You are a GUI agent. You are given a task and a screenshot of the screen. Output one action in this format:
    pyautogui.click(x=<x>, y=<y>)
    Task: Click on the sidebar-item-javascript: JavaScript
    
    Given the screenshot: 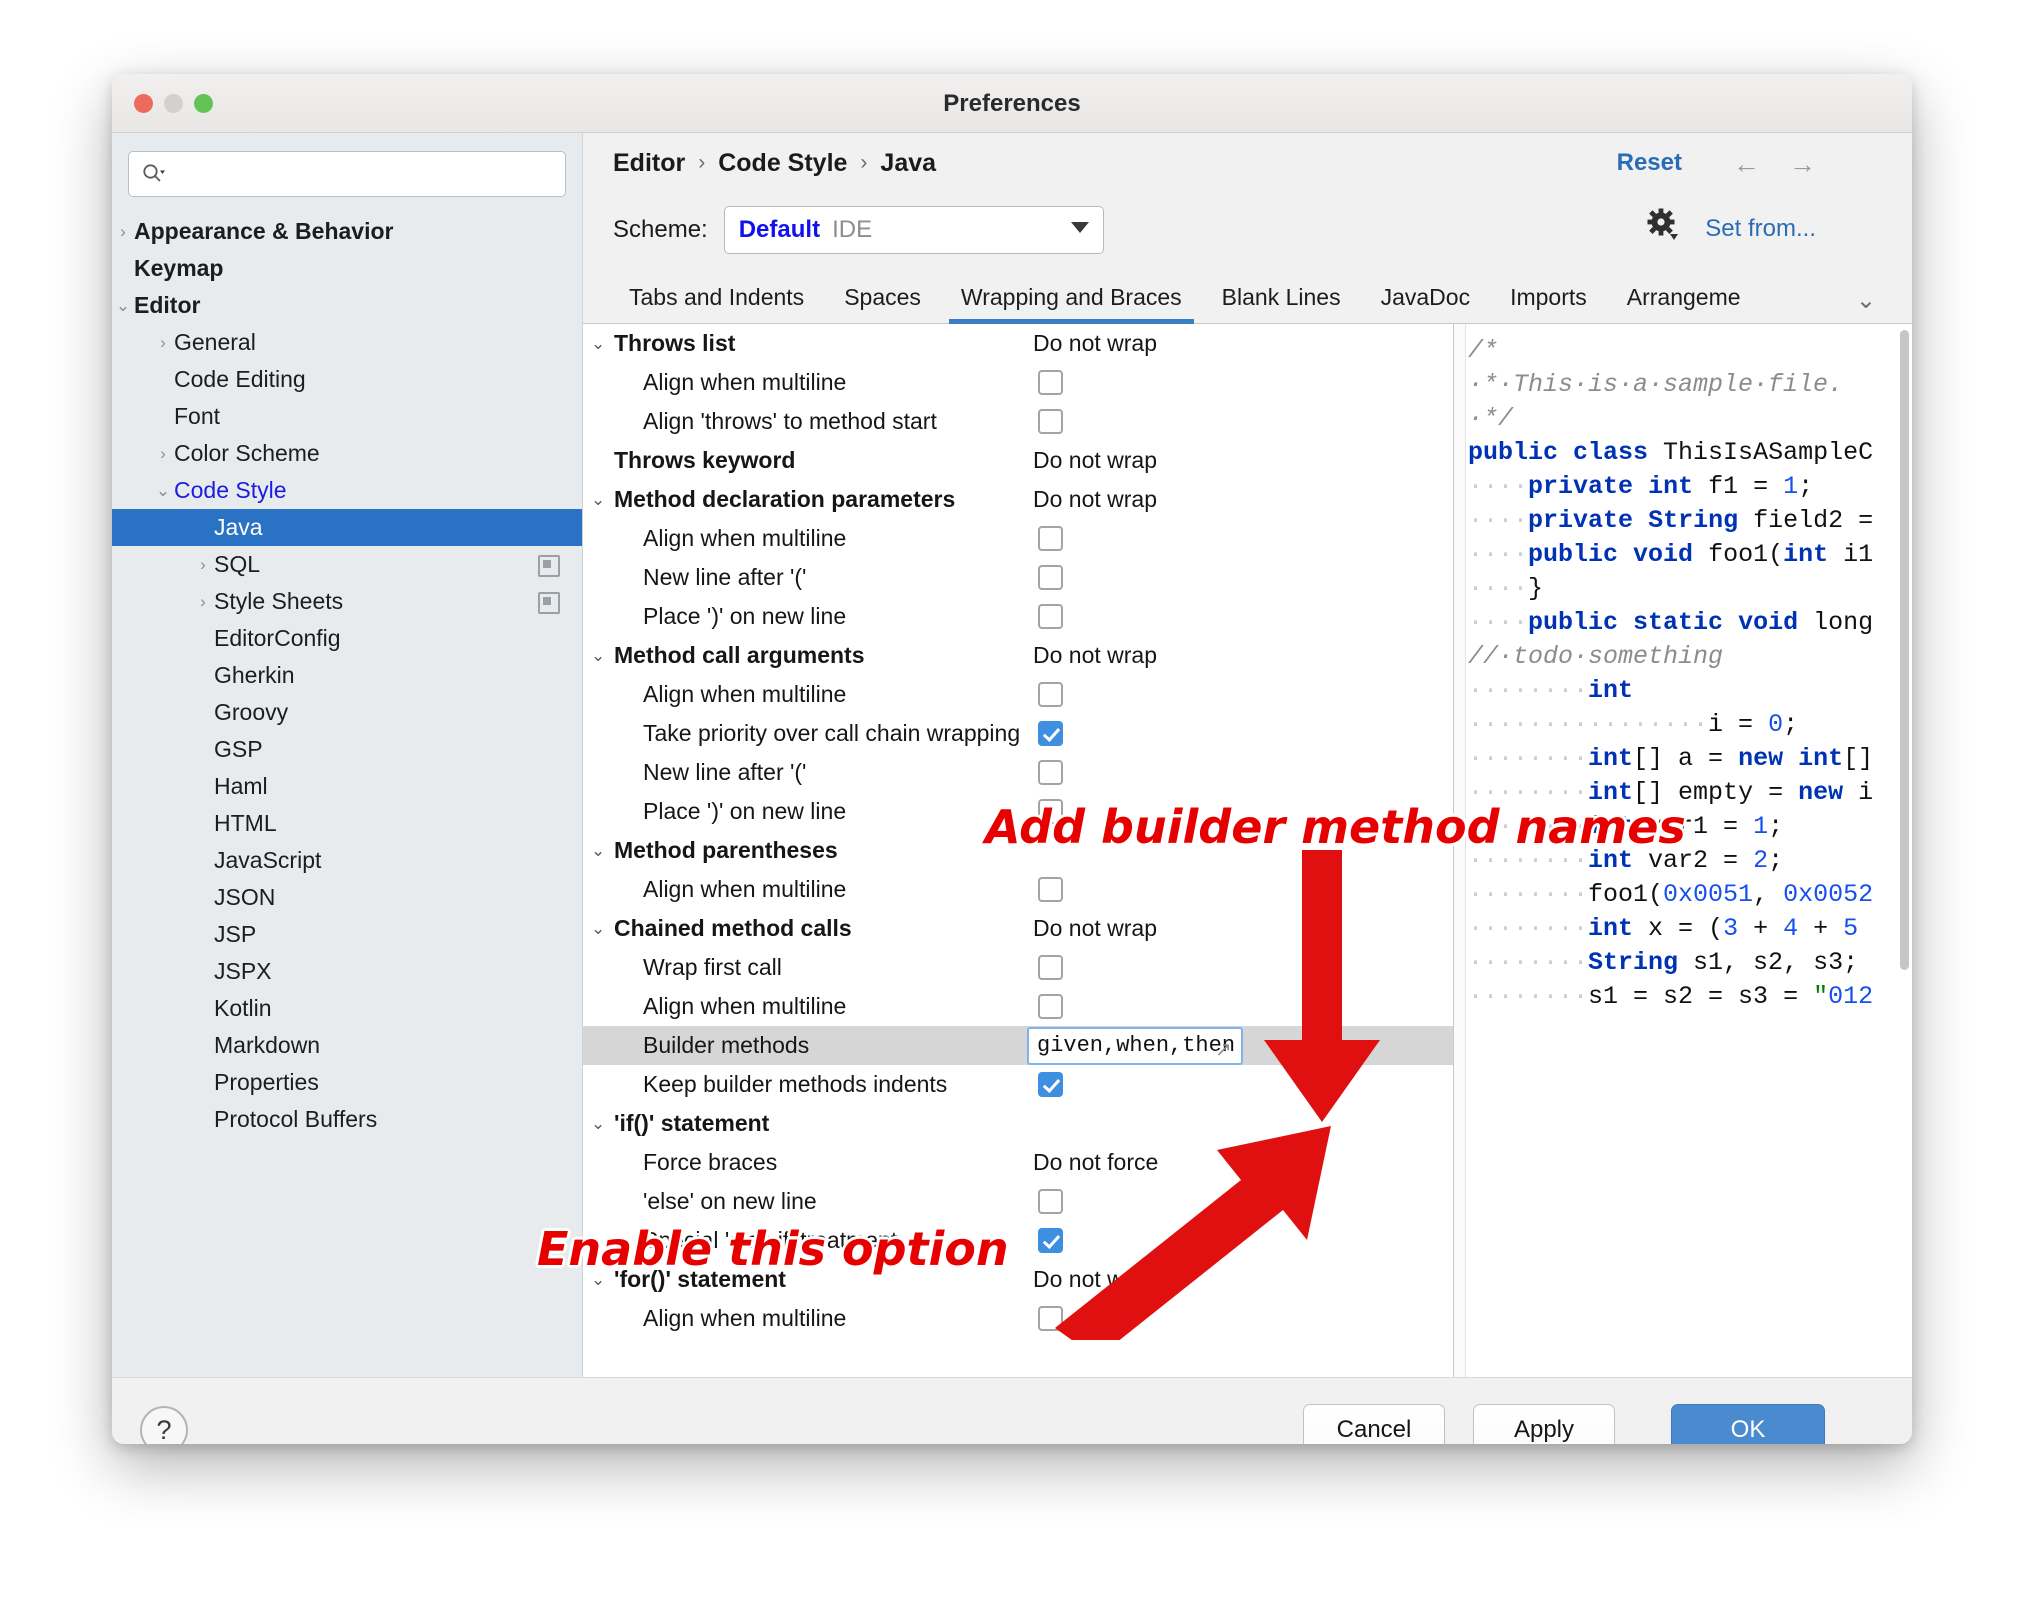 What is the action you would take?
    pyautogui.click(x=347, y=860)
    